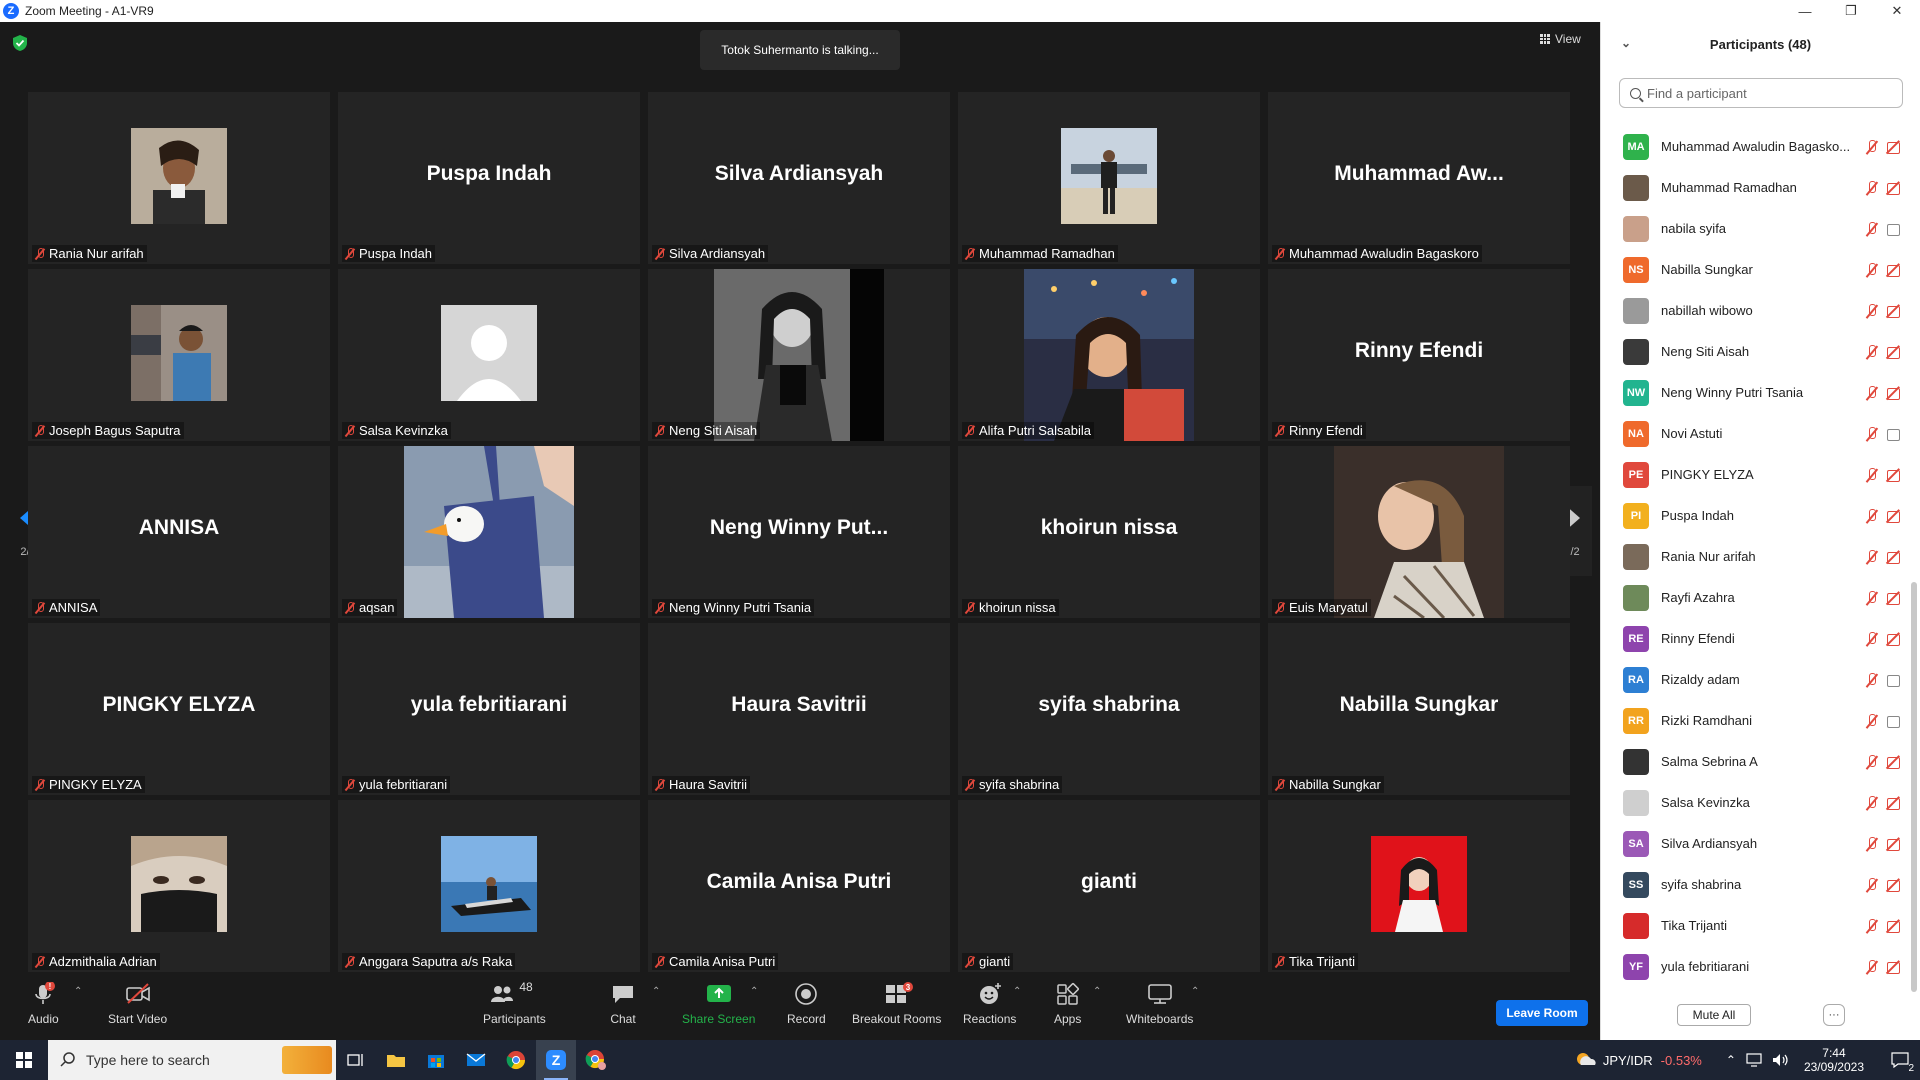 The image size is (1920, 1080). What do you see at coordinates (1109, 886) in the screenshot?
I see `video-tile: gianti gianti` at bounding box center [1109, 886].